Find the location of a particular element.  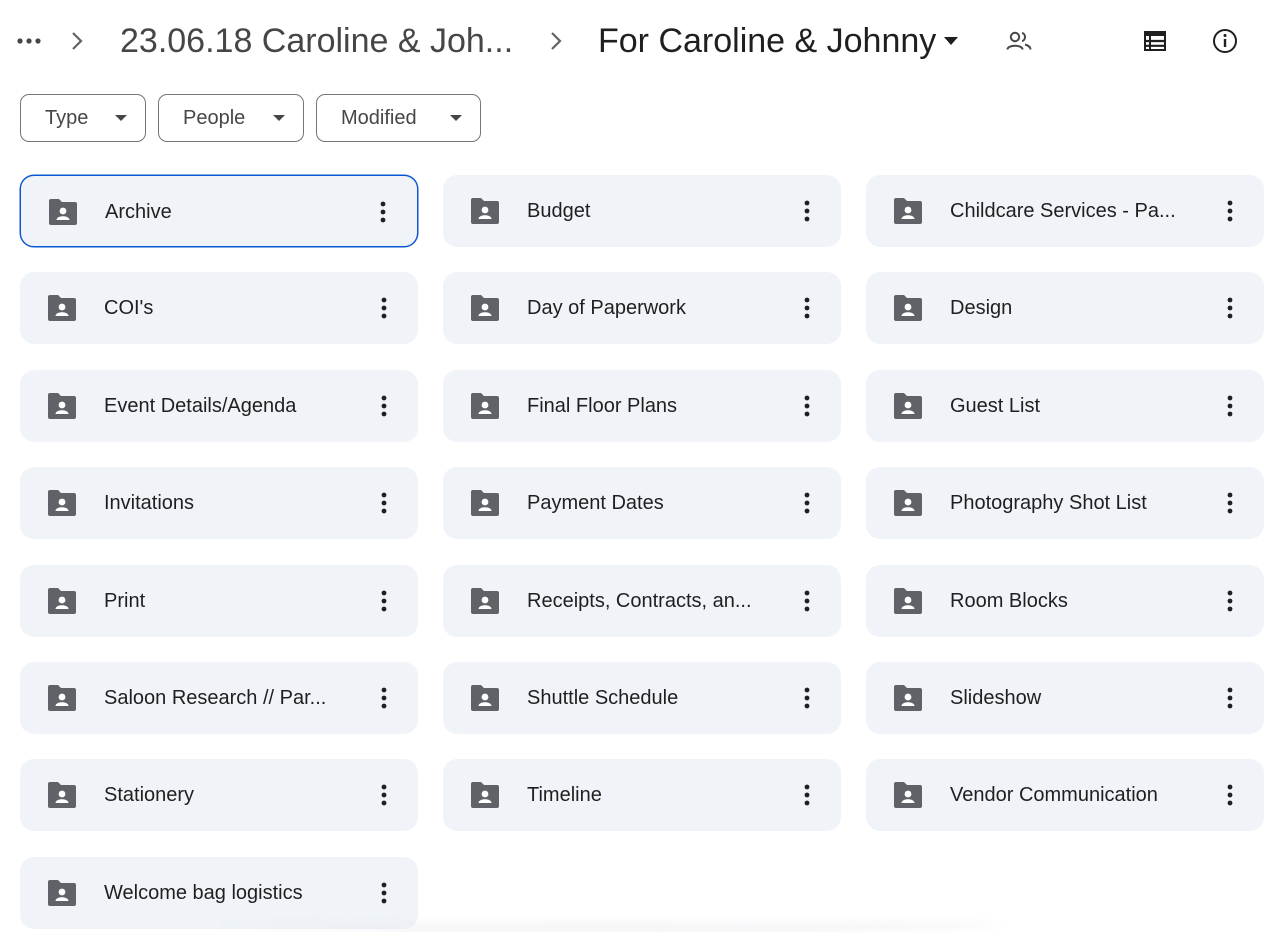

folder-card: Photography Shot List is located at coordinates (1065, 503).